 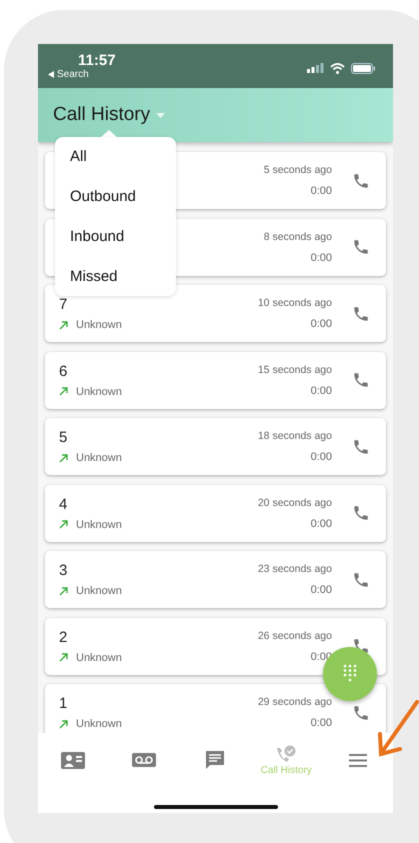 I want to click on back-triangle-icon, so click(x=51, y=74).